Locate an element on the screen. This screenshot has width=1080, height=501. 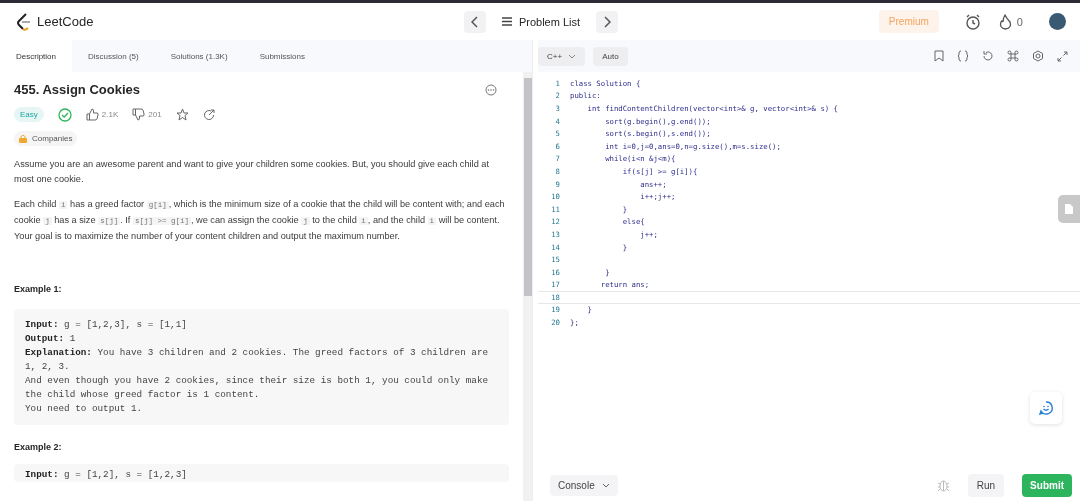
example-line: Input: g = [1,2], s = [1,2,3] is located at coordinates (106, 475).